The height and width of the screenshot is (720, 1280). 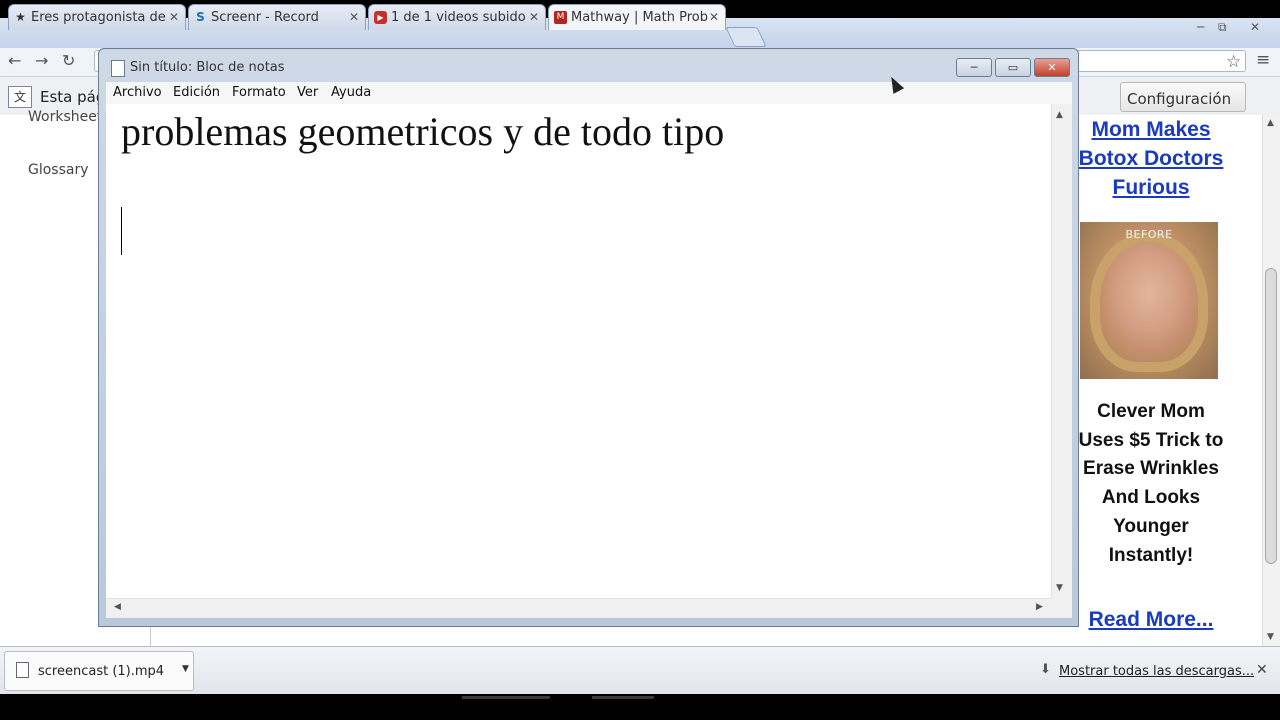 What do you see at coordinates (58, 170) in the screenshot?
I see `sidebar-link-glossary: Glossary` at bounding box center [58, 170].